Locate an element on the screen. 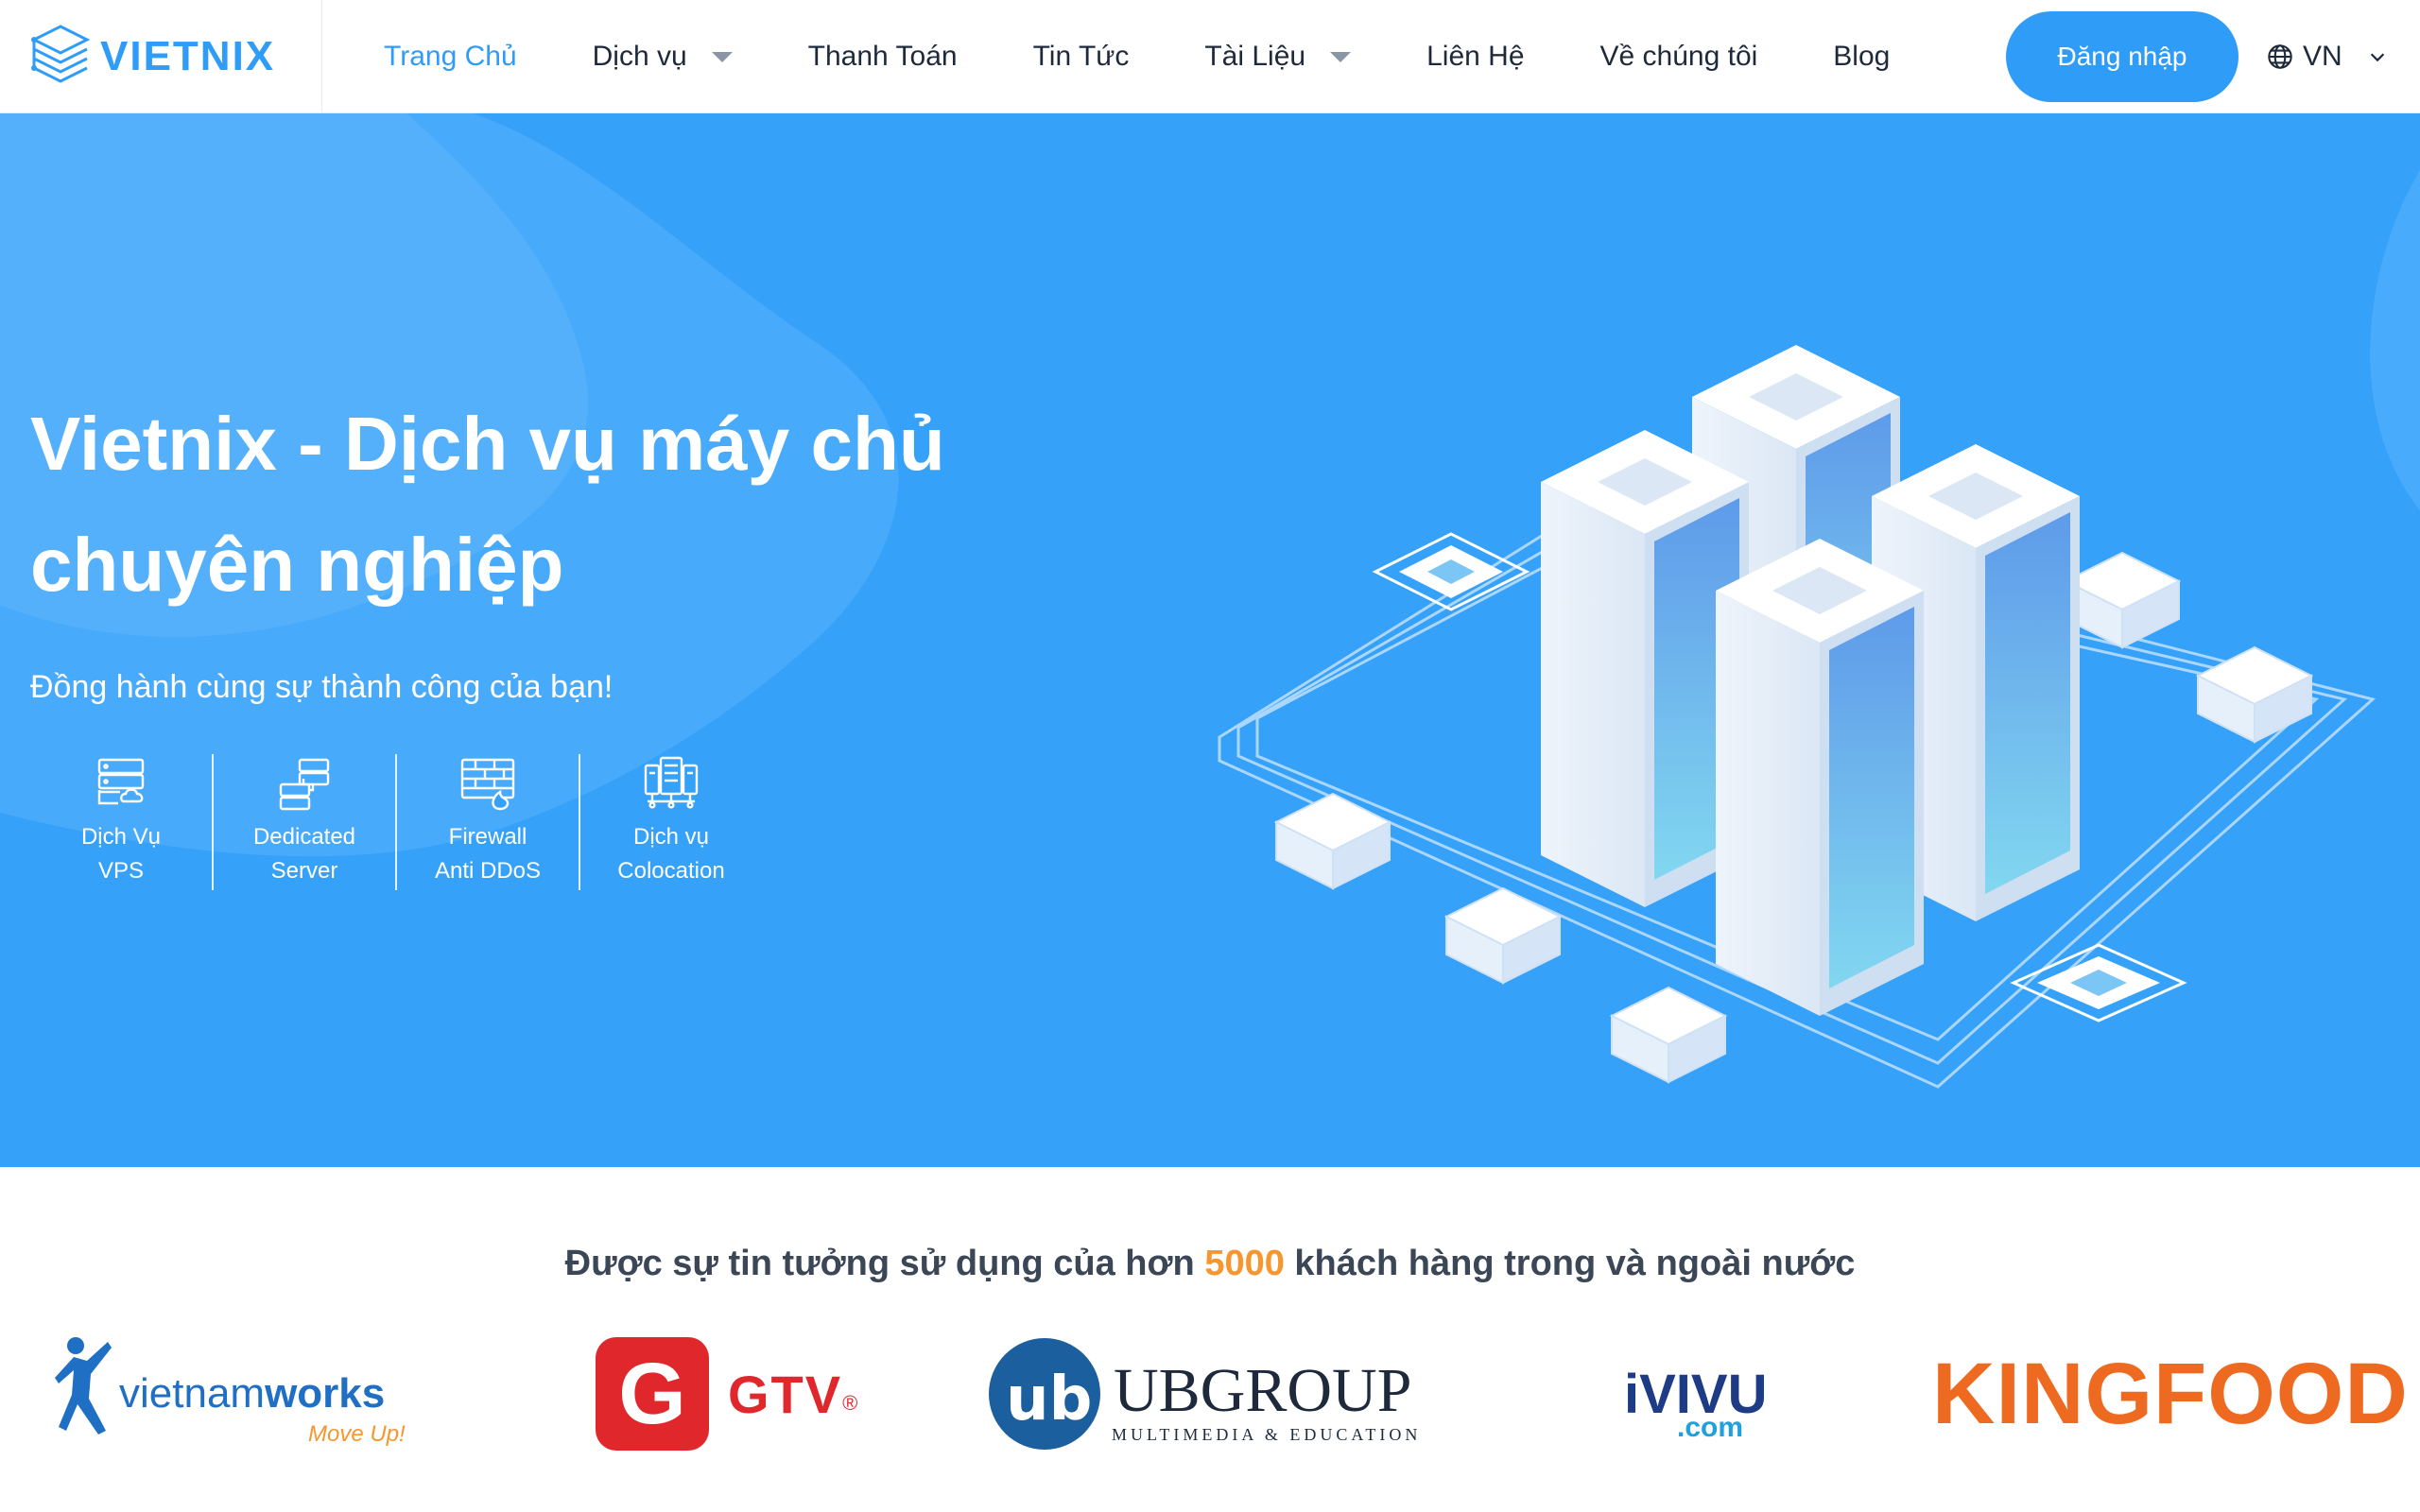  ivivu-domain: .com is located at coordinates (1710, 1427).